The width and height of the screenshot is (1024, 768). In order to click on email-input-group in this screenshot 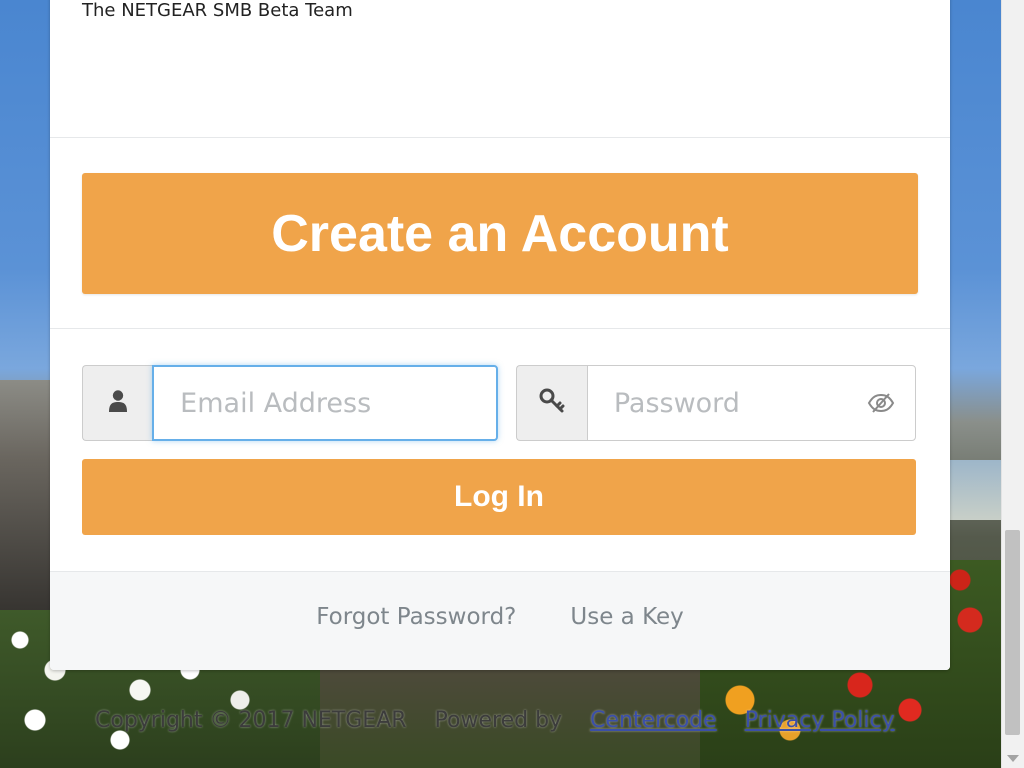, I will do `click(290, 403)`.